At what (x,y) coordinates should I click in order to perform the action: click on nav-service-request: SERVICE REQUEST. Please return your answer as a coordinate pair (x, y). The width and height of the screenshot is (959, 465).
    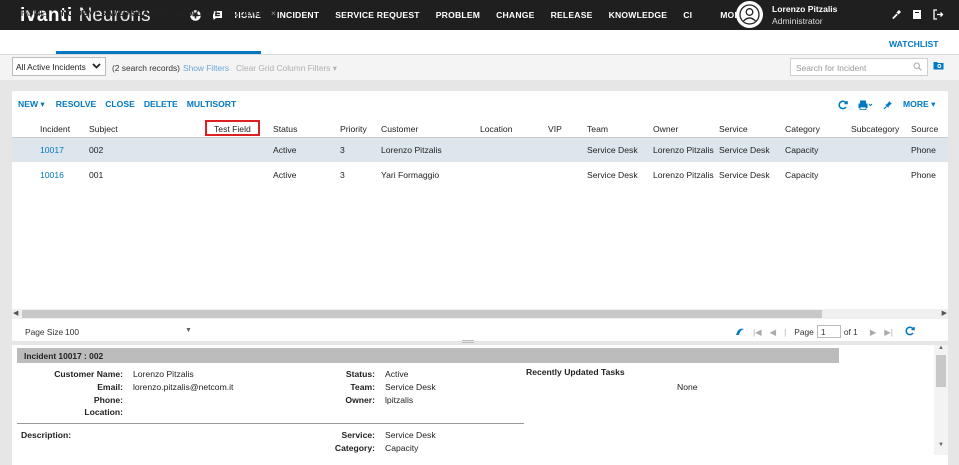
    Looking at the image, I should click on (377, 15).